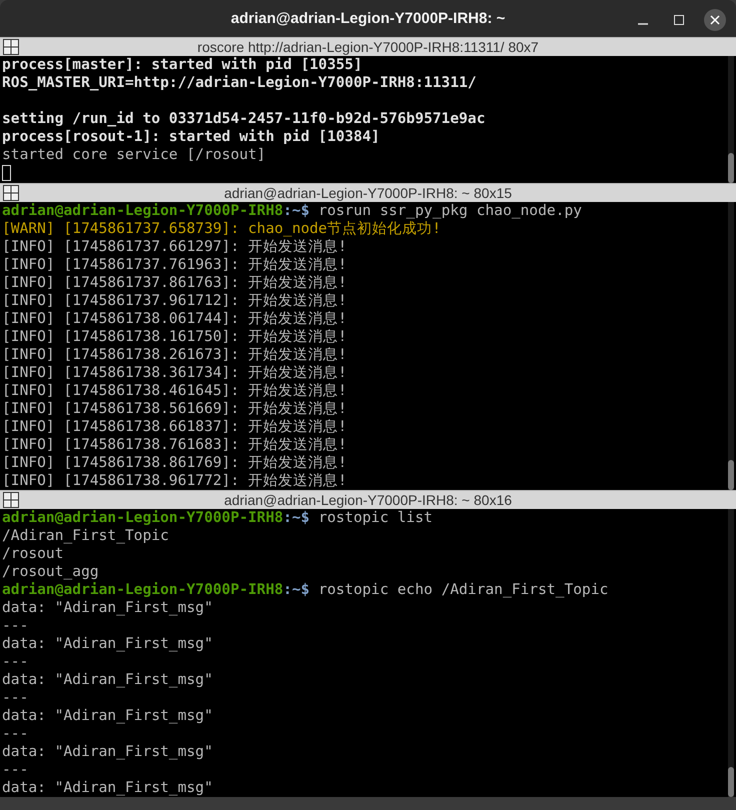 The image size is (736, 810). I want to click on terminal-line: [INFO] [1745861737.861763]: 开始发送消息!, so click(174, 282).